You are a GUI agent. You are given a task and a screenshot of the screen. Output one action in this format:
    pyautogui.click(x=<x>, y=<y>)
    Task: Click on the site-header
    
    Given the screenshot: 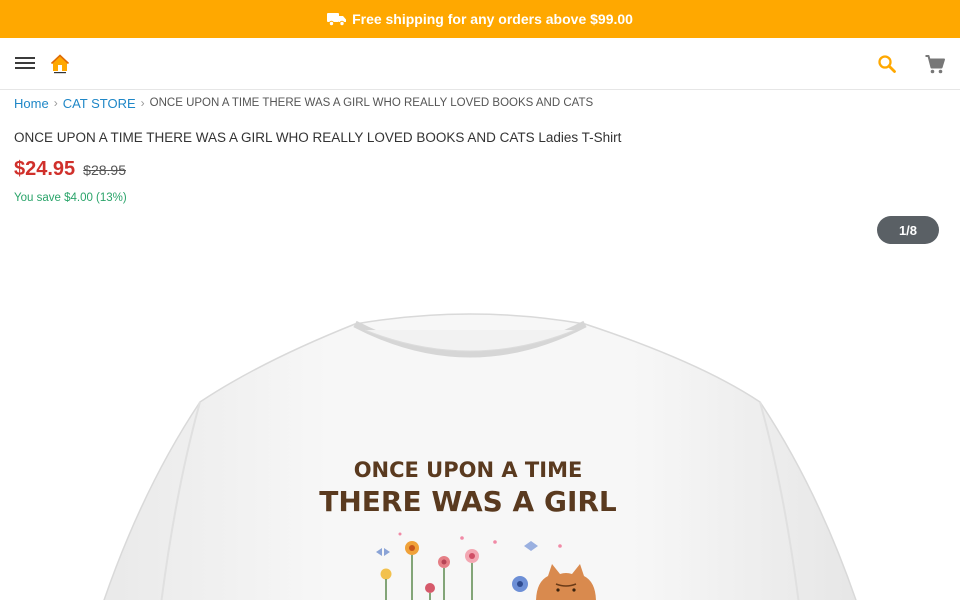 What is the action you would take?
    pyautogui.click(x=480, y=64)
    